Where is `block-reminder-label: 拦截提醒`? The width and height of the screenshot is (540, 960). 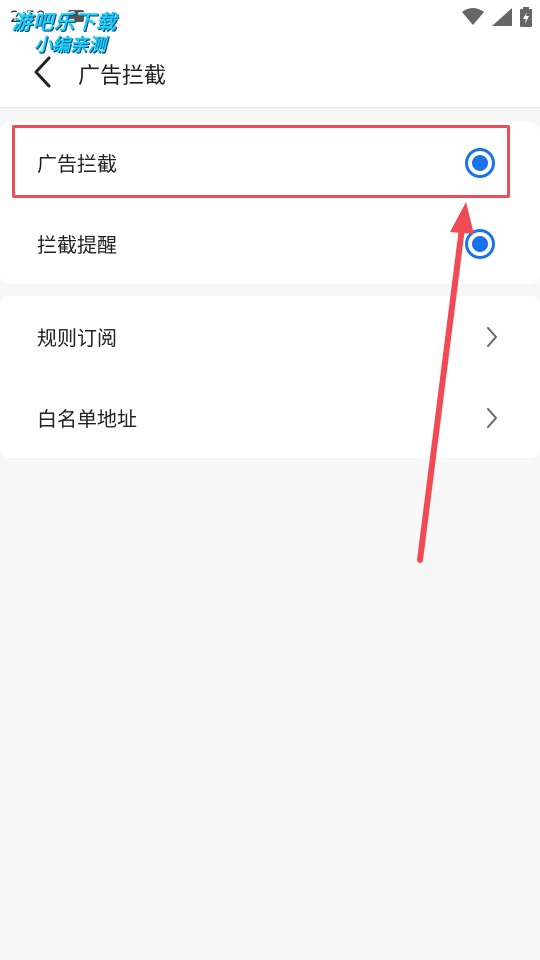
block-reminder-label: 拦截提醒 is located at coordinates (77, 245).